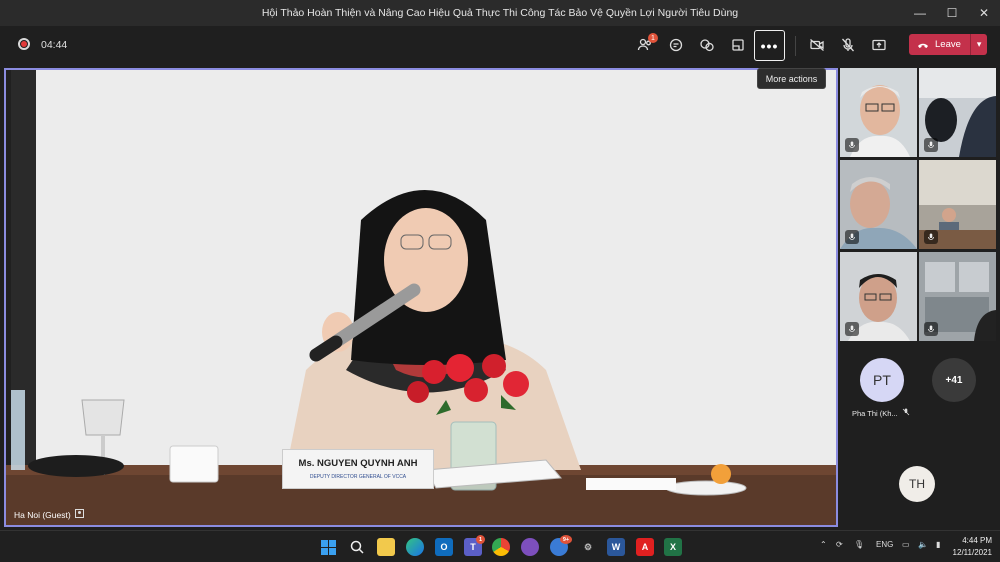 The image size is (1000, 562). I want to click on windows-start-icon, so click(328, 547).